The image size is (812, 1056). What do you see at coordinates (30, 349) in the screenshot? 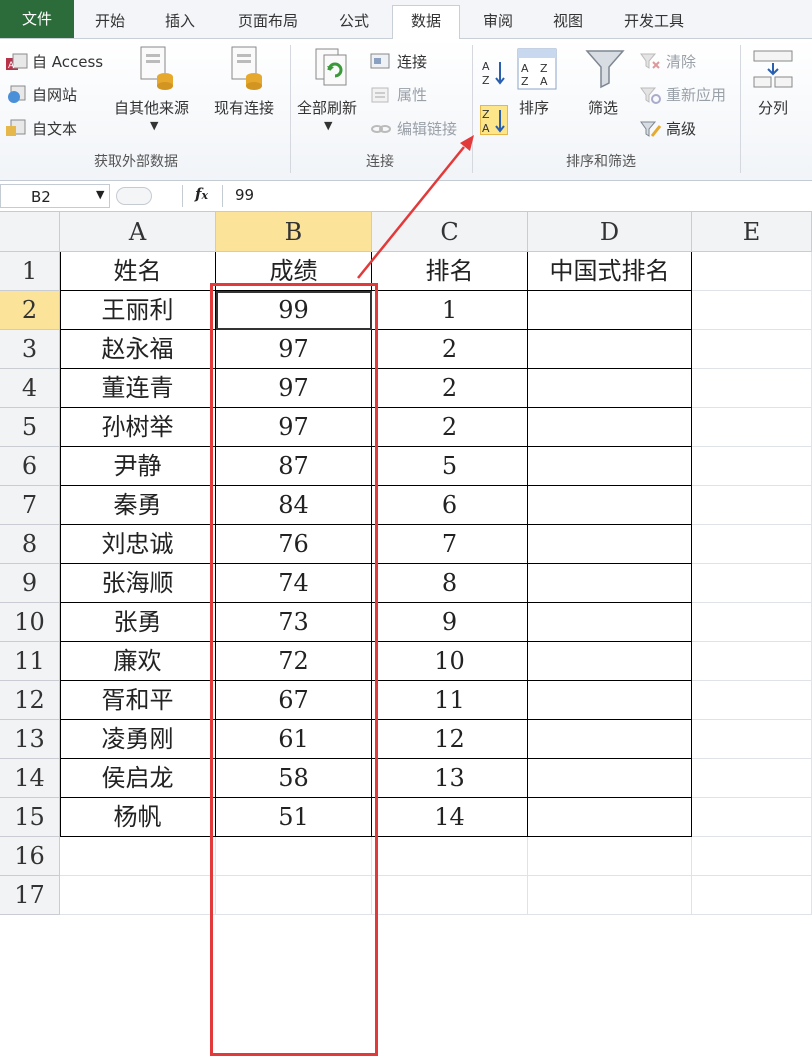
I see `row-header: 3` at bounding box center [30, 349].